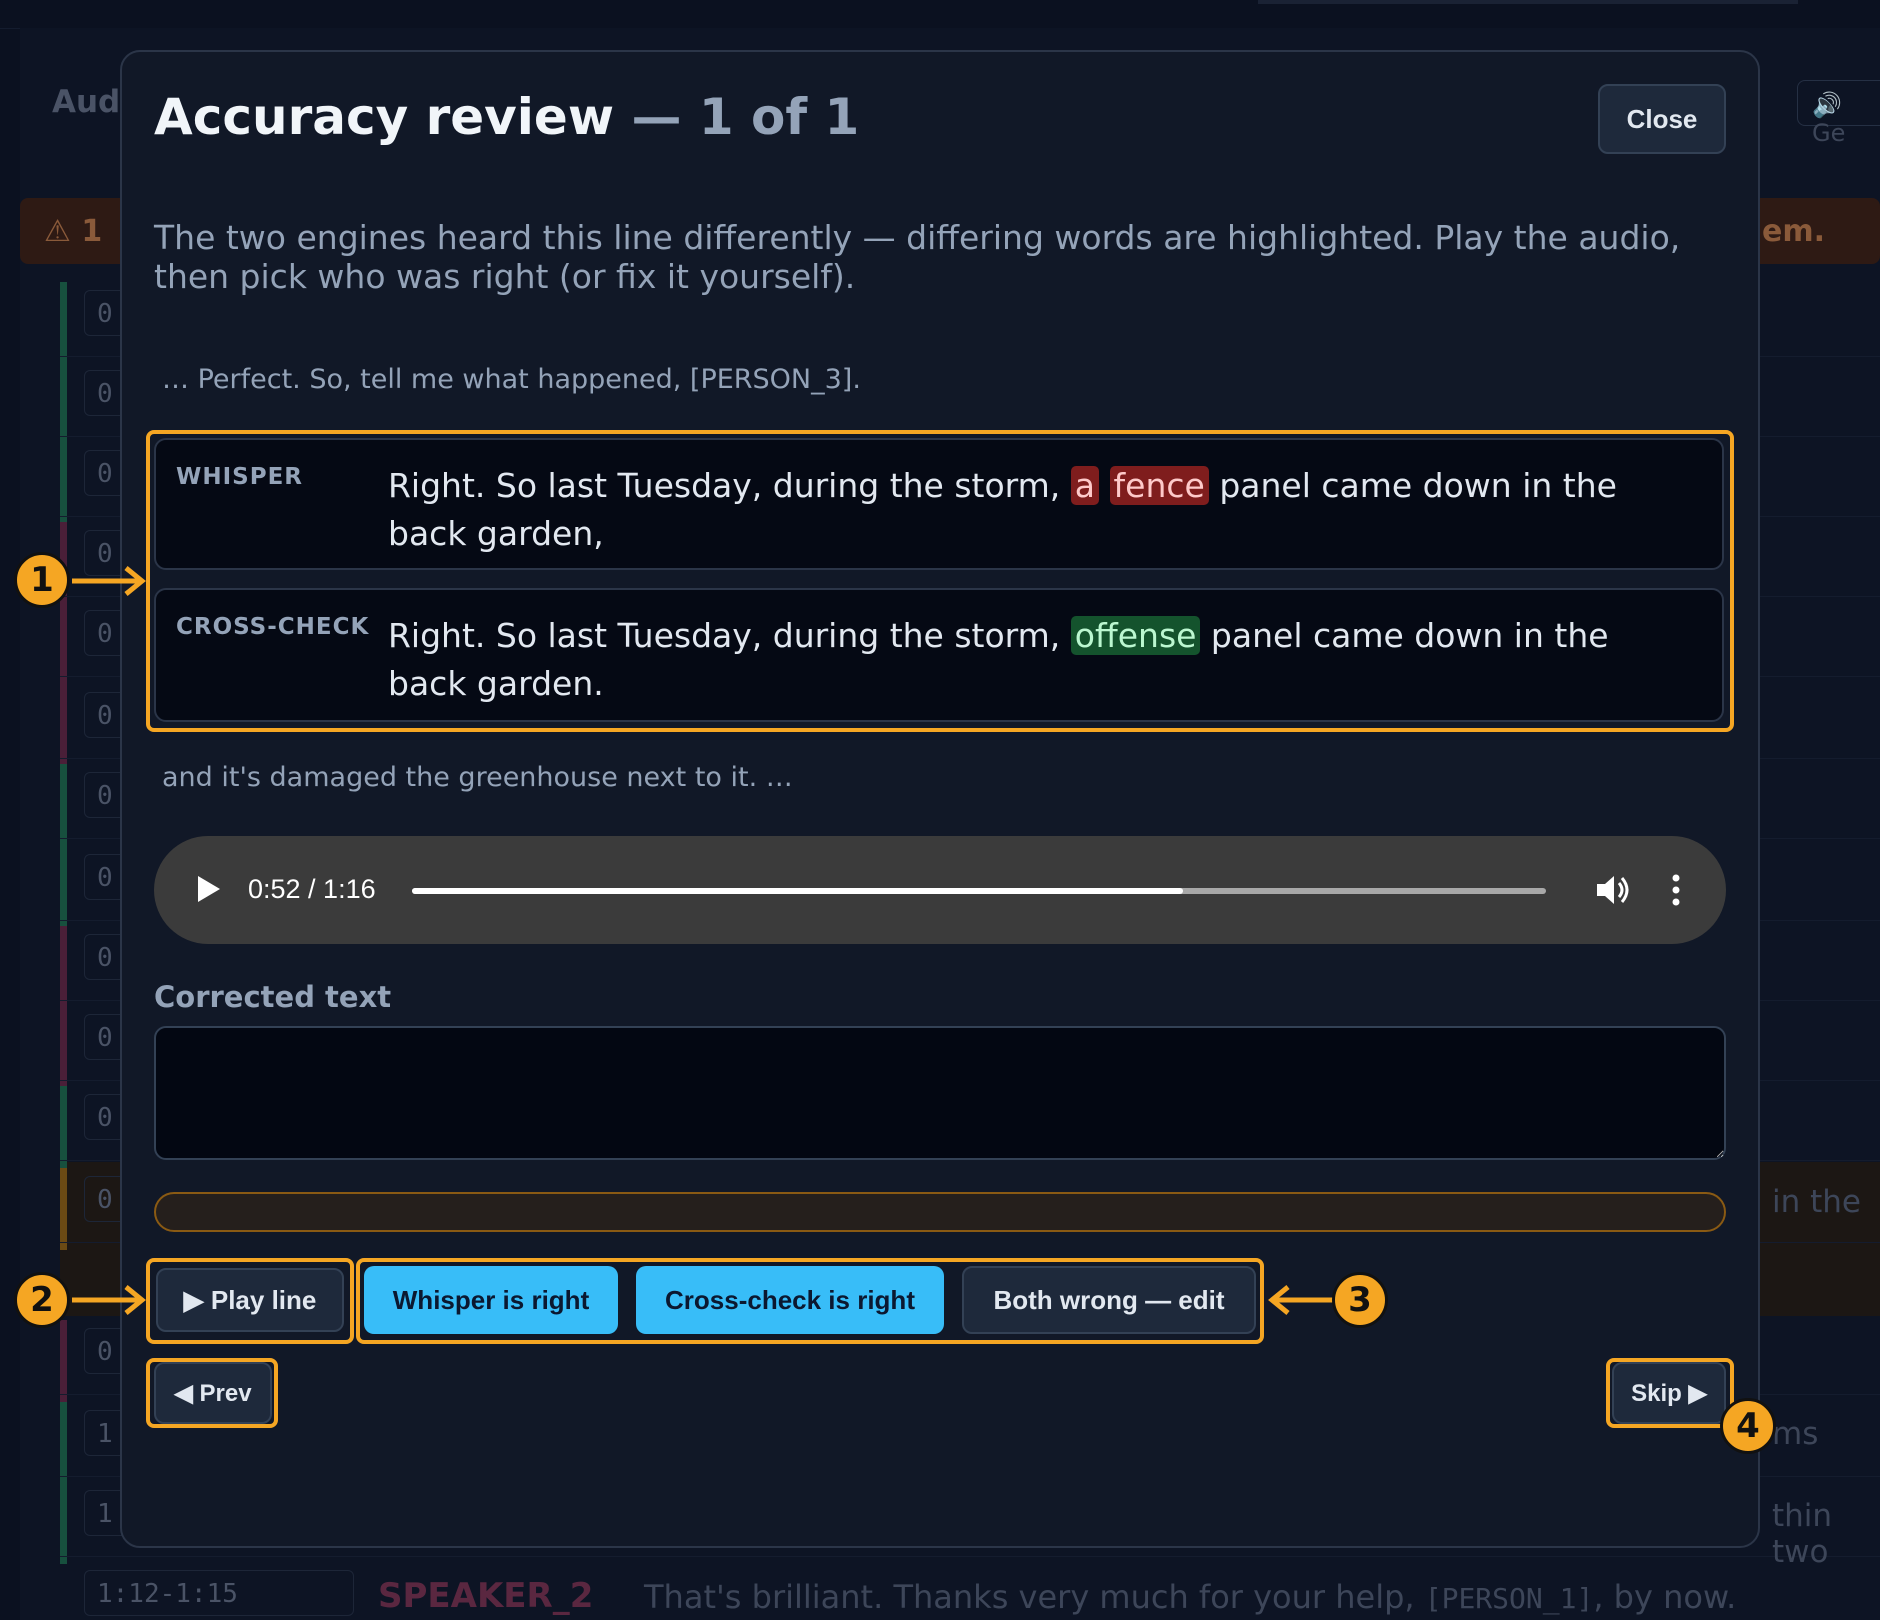 The image size is (1880, 1620). I want to click on background-row-divider, so click(970, 1556).